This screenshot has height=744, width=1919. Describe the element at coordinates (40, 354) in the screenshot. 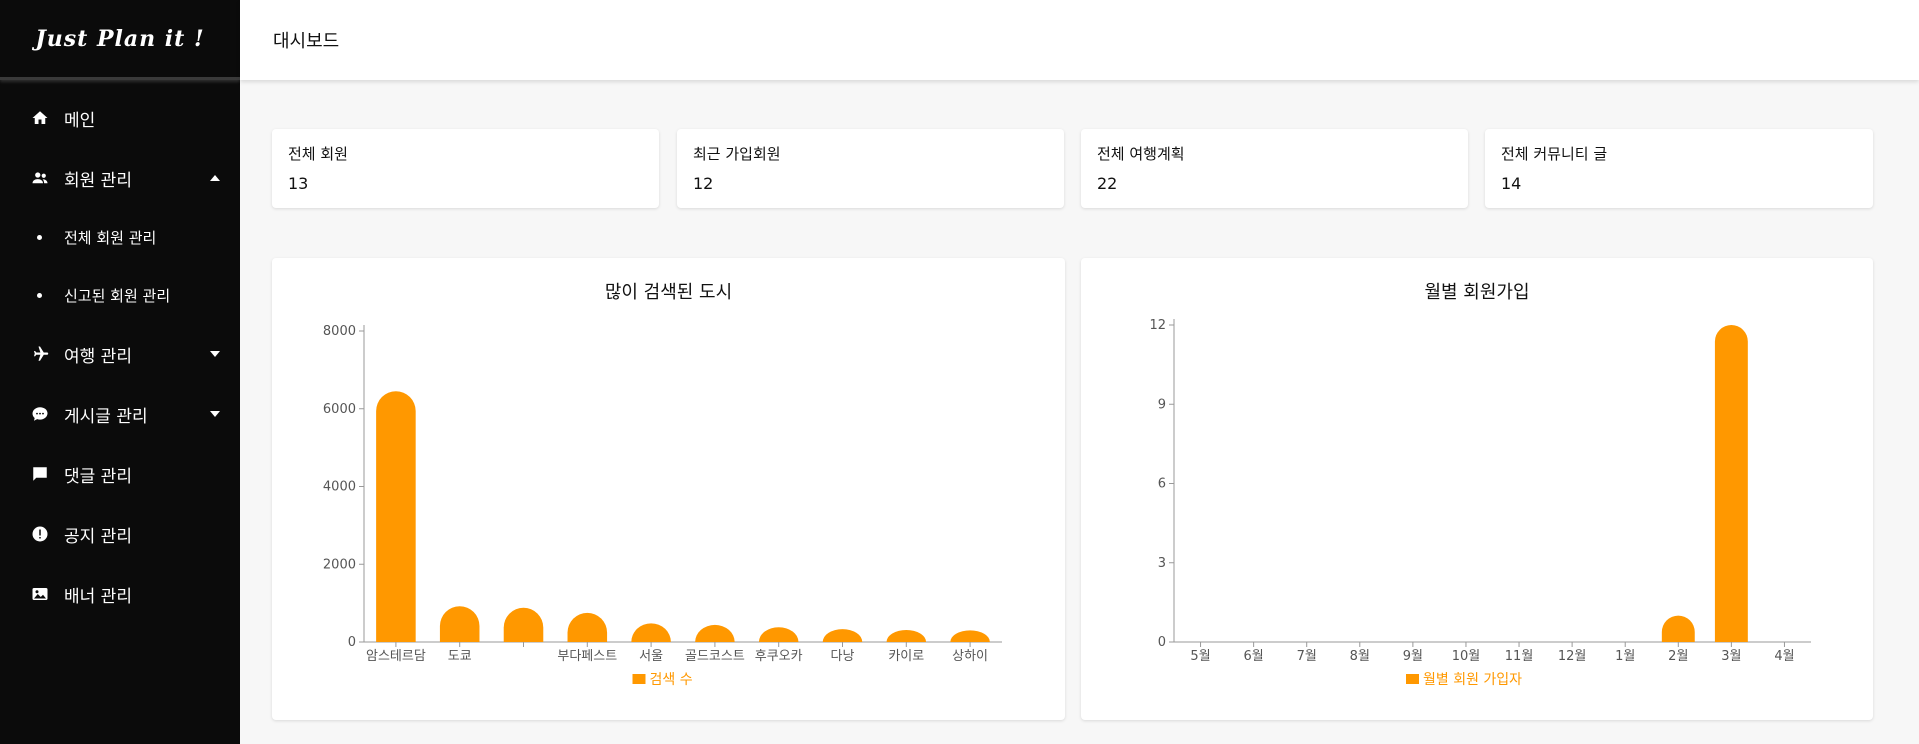

I see `airplane-icon` at that location.